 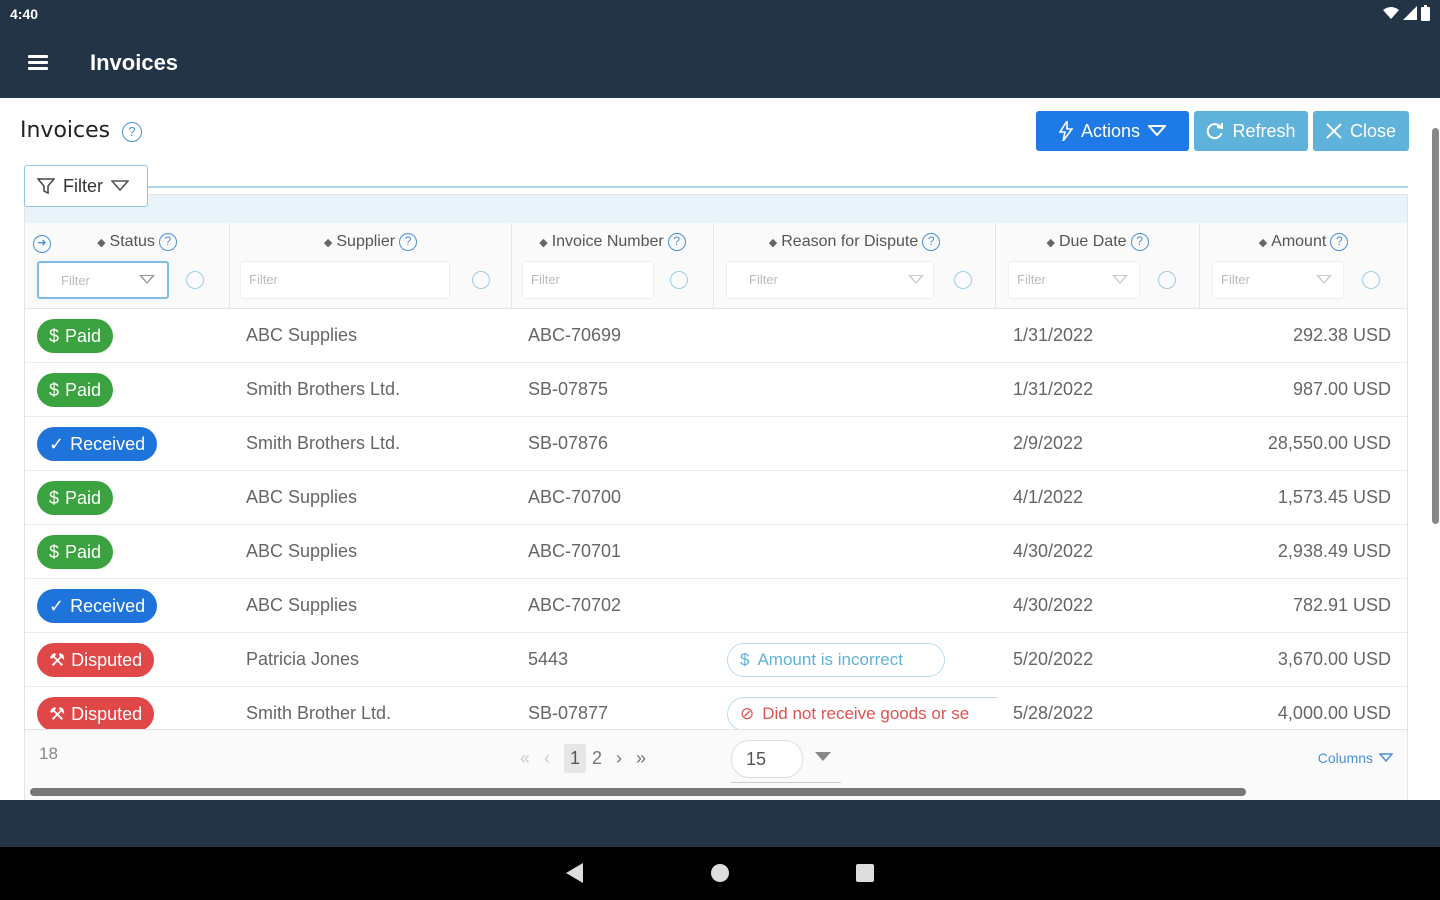 I want to click on back-icon, so click(x=574, y=873).